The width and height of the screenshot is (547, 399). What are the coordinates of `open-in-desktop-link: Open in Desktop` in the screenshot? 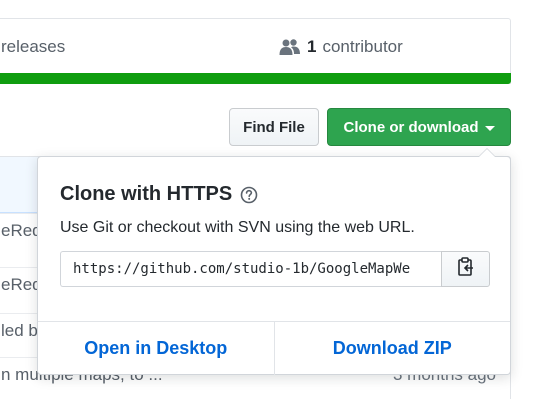 It's located at (156, 348).